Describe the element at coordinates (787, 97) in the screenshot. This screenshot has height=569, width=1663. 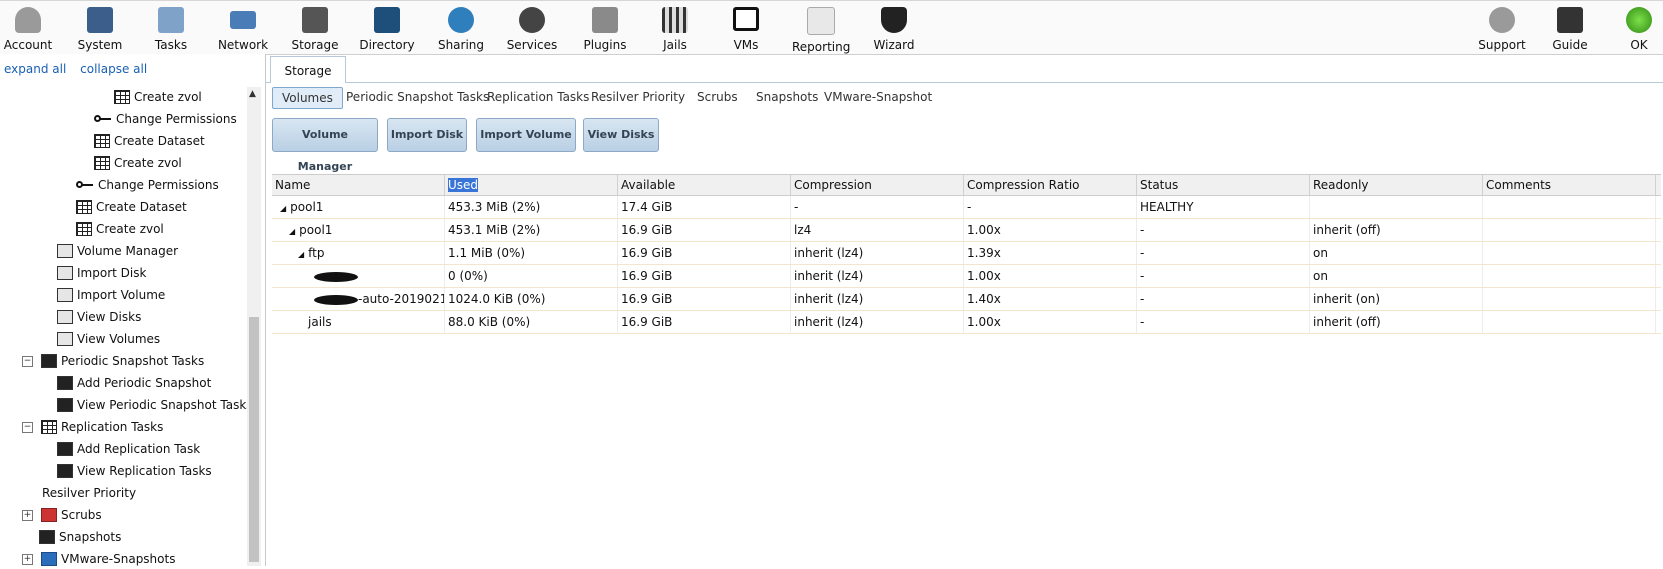
I see `subtab-snapshots: Snapshots` at that location.